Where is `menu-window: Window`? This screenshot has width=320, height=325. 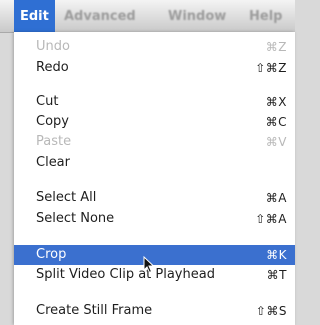
menu-window: Window is located at coordinates (197, 16).